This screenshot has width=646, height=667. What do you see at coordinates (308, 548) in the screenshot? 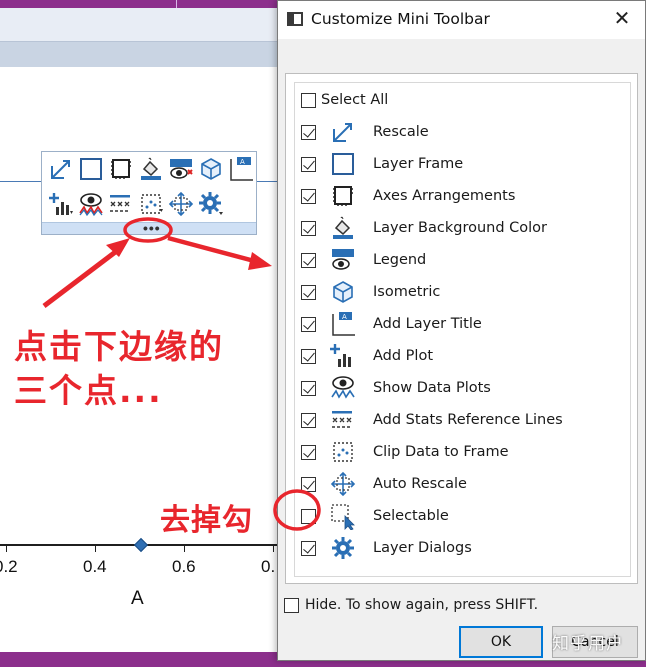
I see `item-checkbox-layer-dialogs` at bounding box center [308, 548].